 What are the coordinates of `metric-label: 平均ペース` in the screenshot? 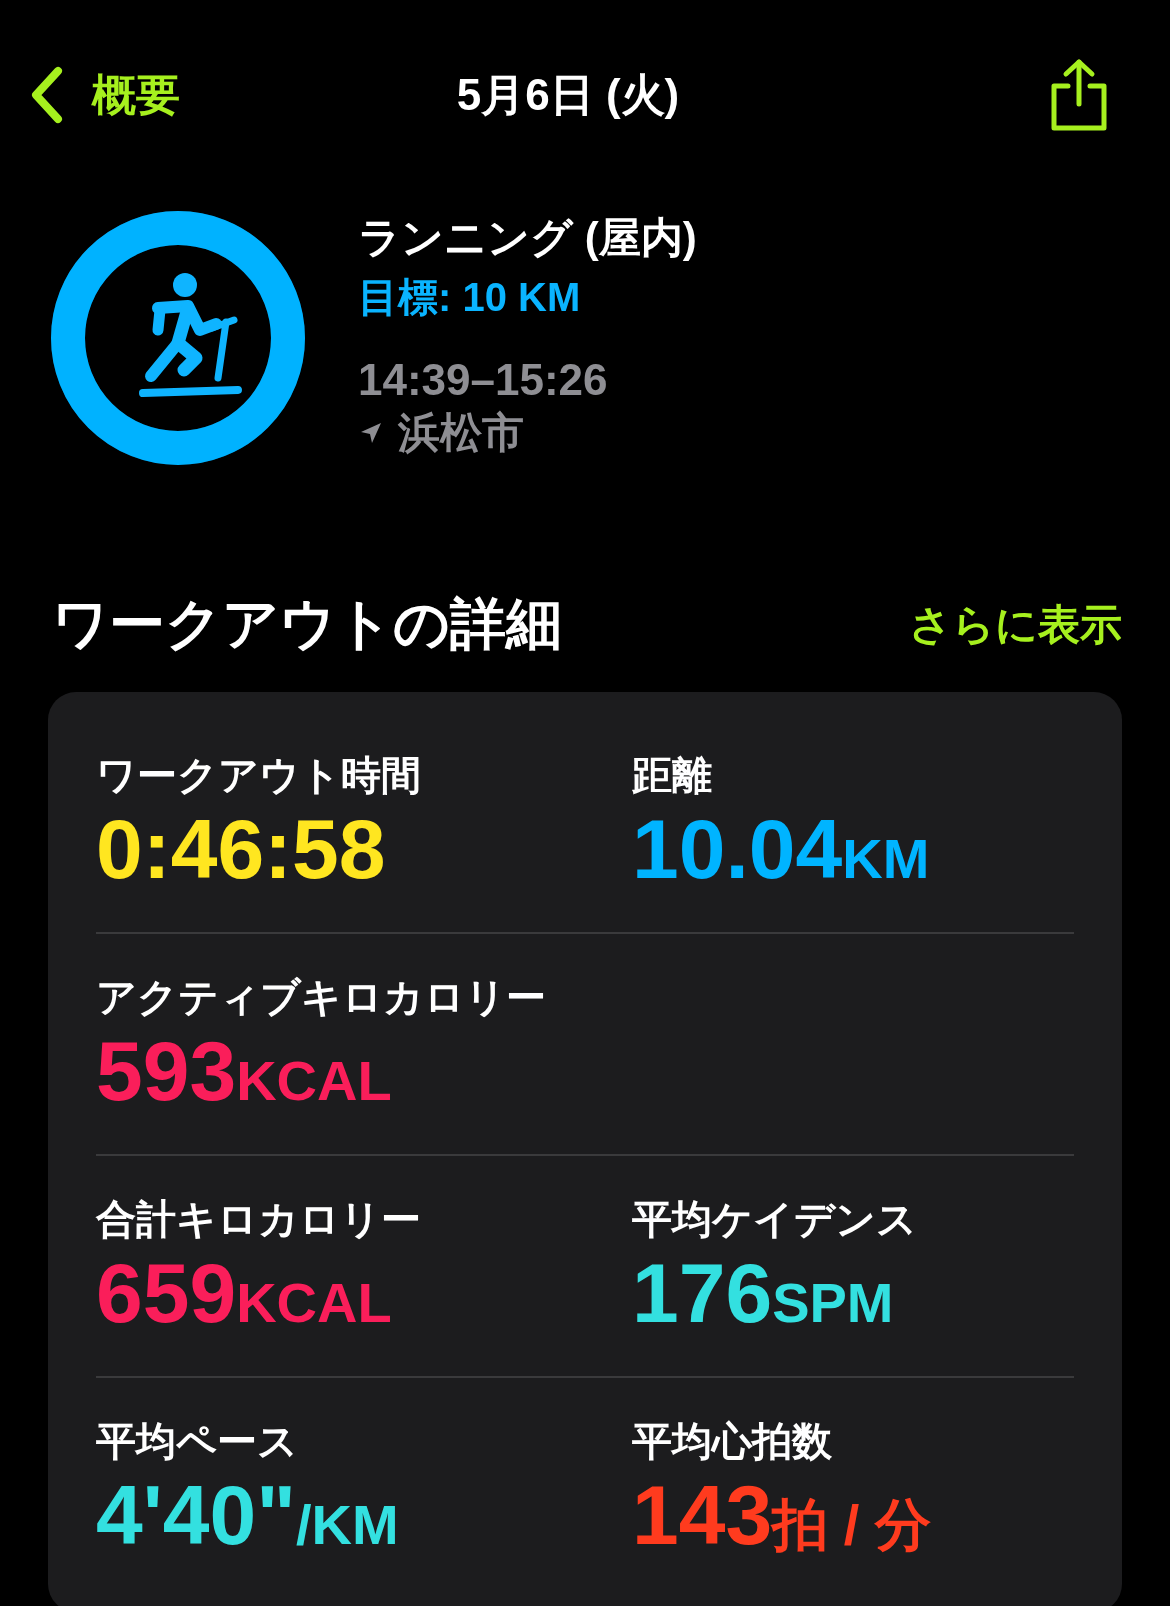 It's located at (197, 1442).